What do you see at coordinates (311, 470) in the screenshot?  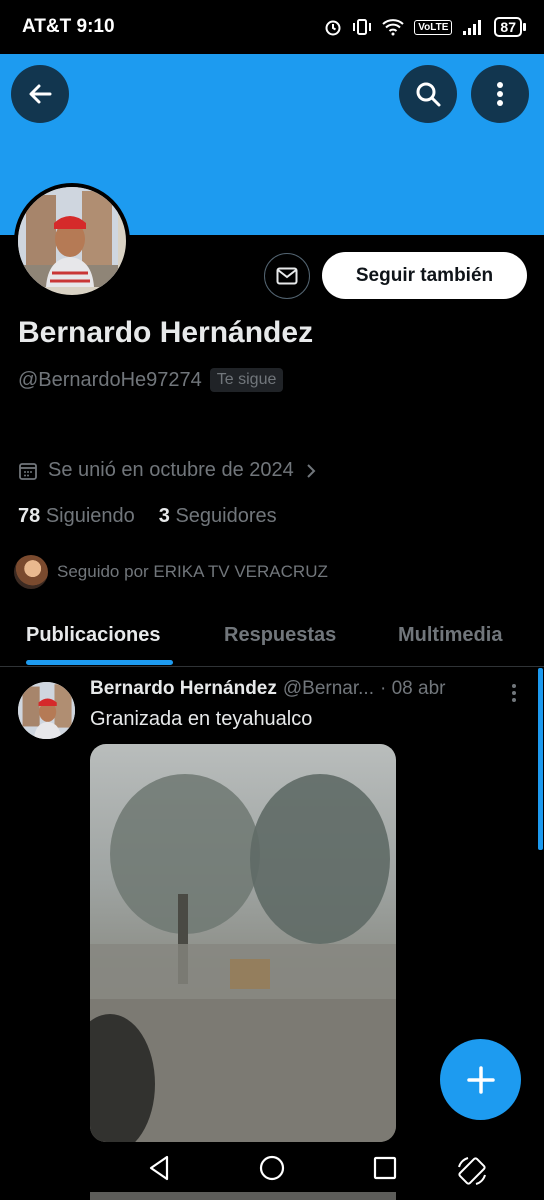 I see `chevron-right-icon` at bounding box center [311, 470].